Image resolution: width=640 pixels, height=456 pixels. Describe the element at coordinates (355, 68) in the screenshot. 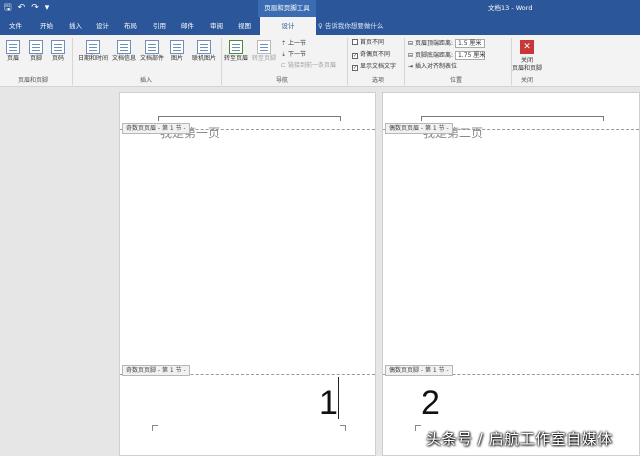

I see `checkbox-checked-icon: ✓` at that location.